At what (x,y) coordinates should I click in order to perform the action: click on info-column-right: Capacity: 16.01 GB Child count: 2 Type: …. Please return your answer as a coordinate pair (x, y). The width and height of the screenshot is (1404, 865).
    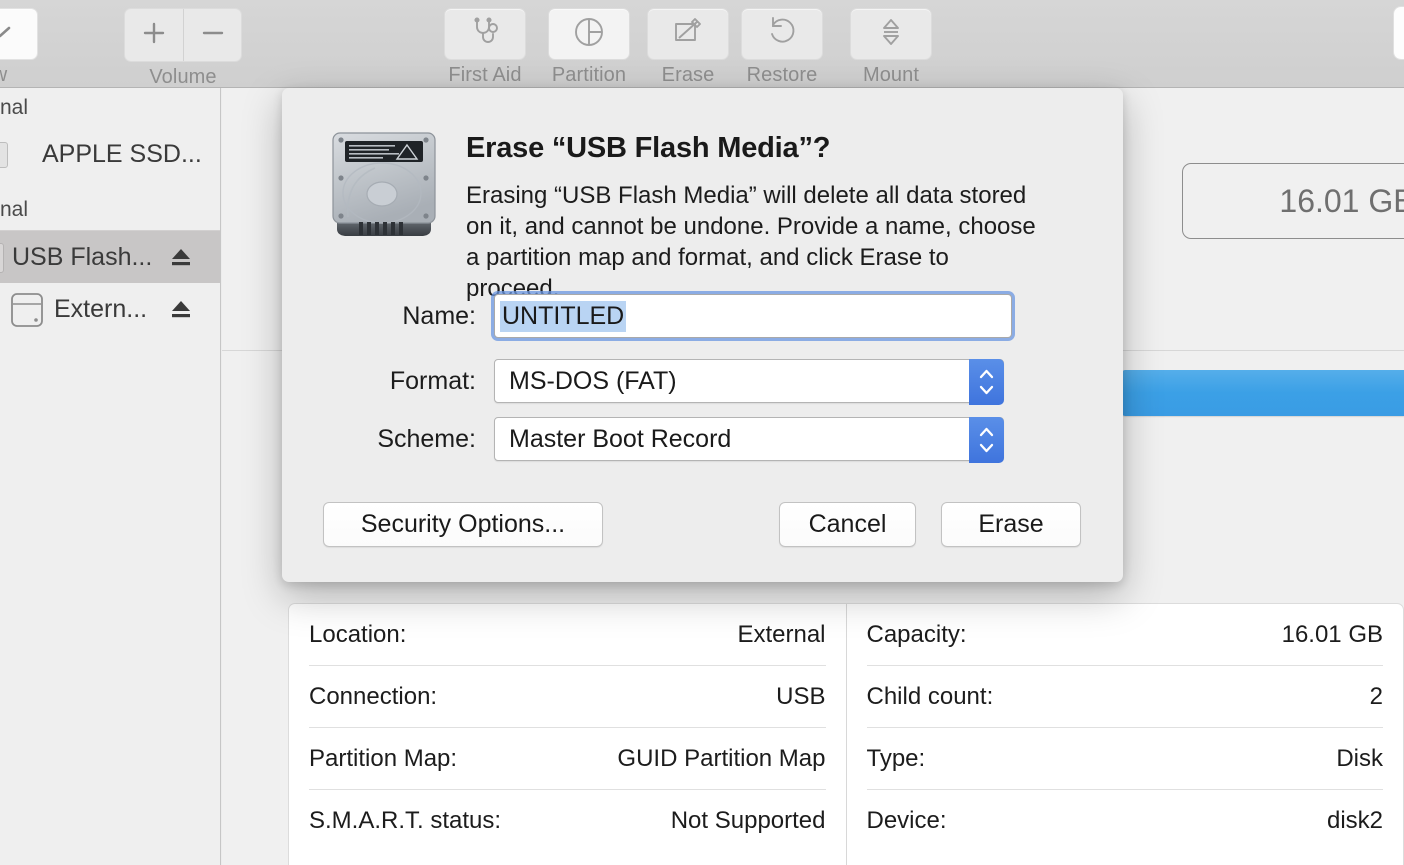
    Looking at the image, I should click on (1125, 734).